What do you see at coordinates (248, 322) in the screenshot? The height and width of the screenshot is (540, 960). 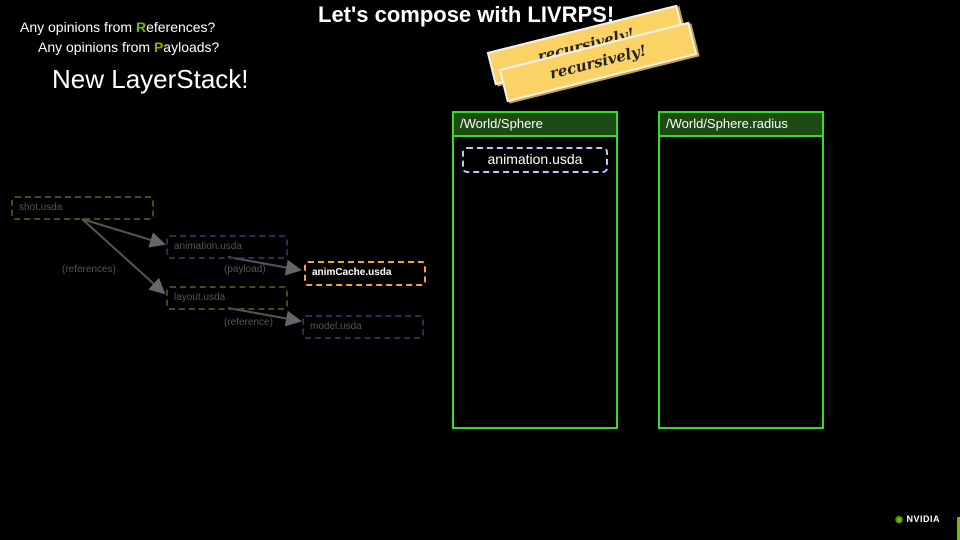 I see `edge-label-reference: (reference)` at bounding box center [248, 322].